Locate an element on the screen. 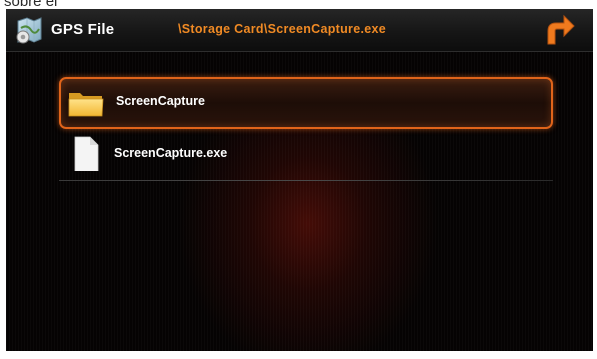 The height and width of the screenshot is (359, 597). app-title: GPS File is located at coordinates (83, 29).